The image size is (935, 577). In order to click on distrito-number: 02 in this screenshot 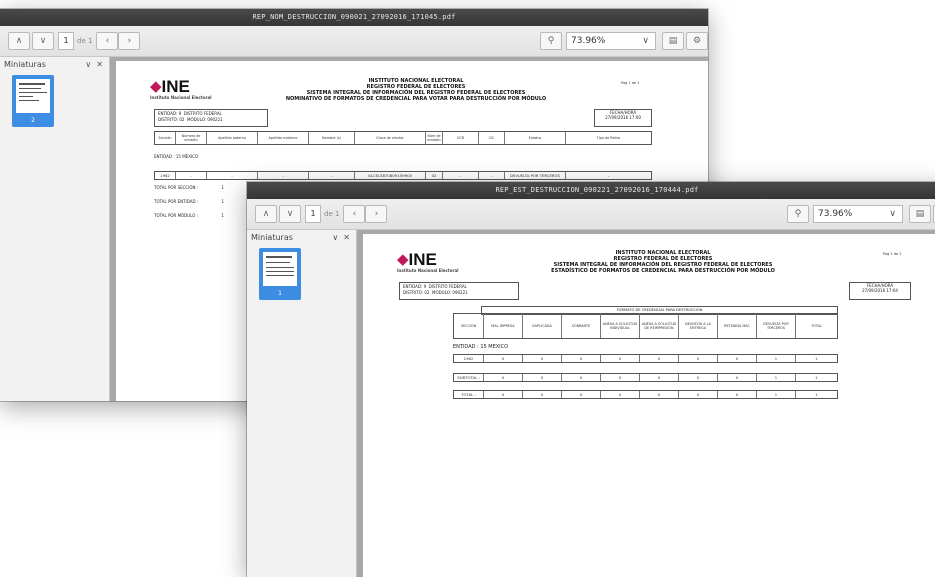, I will do `click(427, 292)`.